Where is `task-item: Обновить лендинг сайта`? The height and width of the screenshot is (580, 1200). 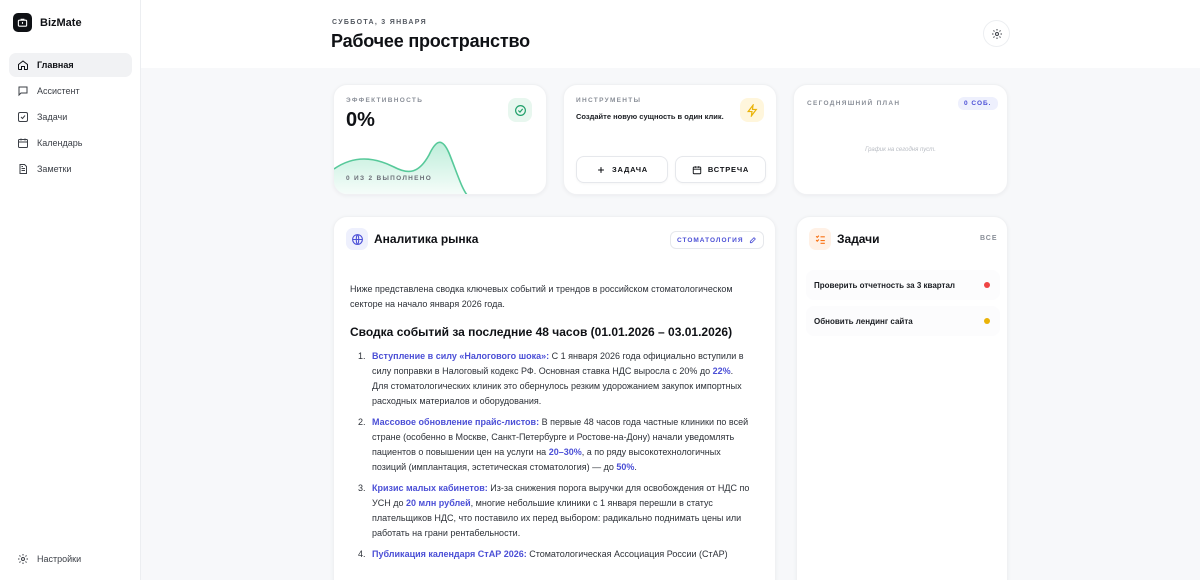
task-item: Обновить лендинг сайта is located at coordinates (903, 321).